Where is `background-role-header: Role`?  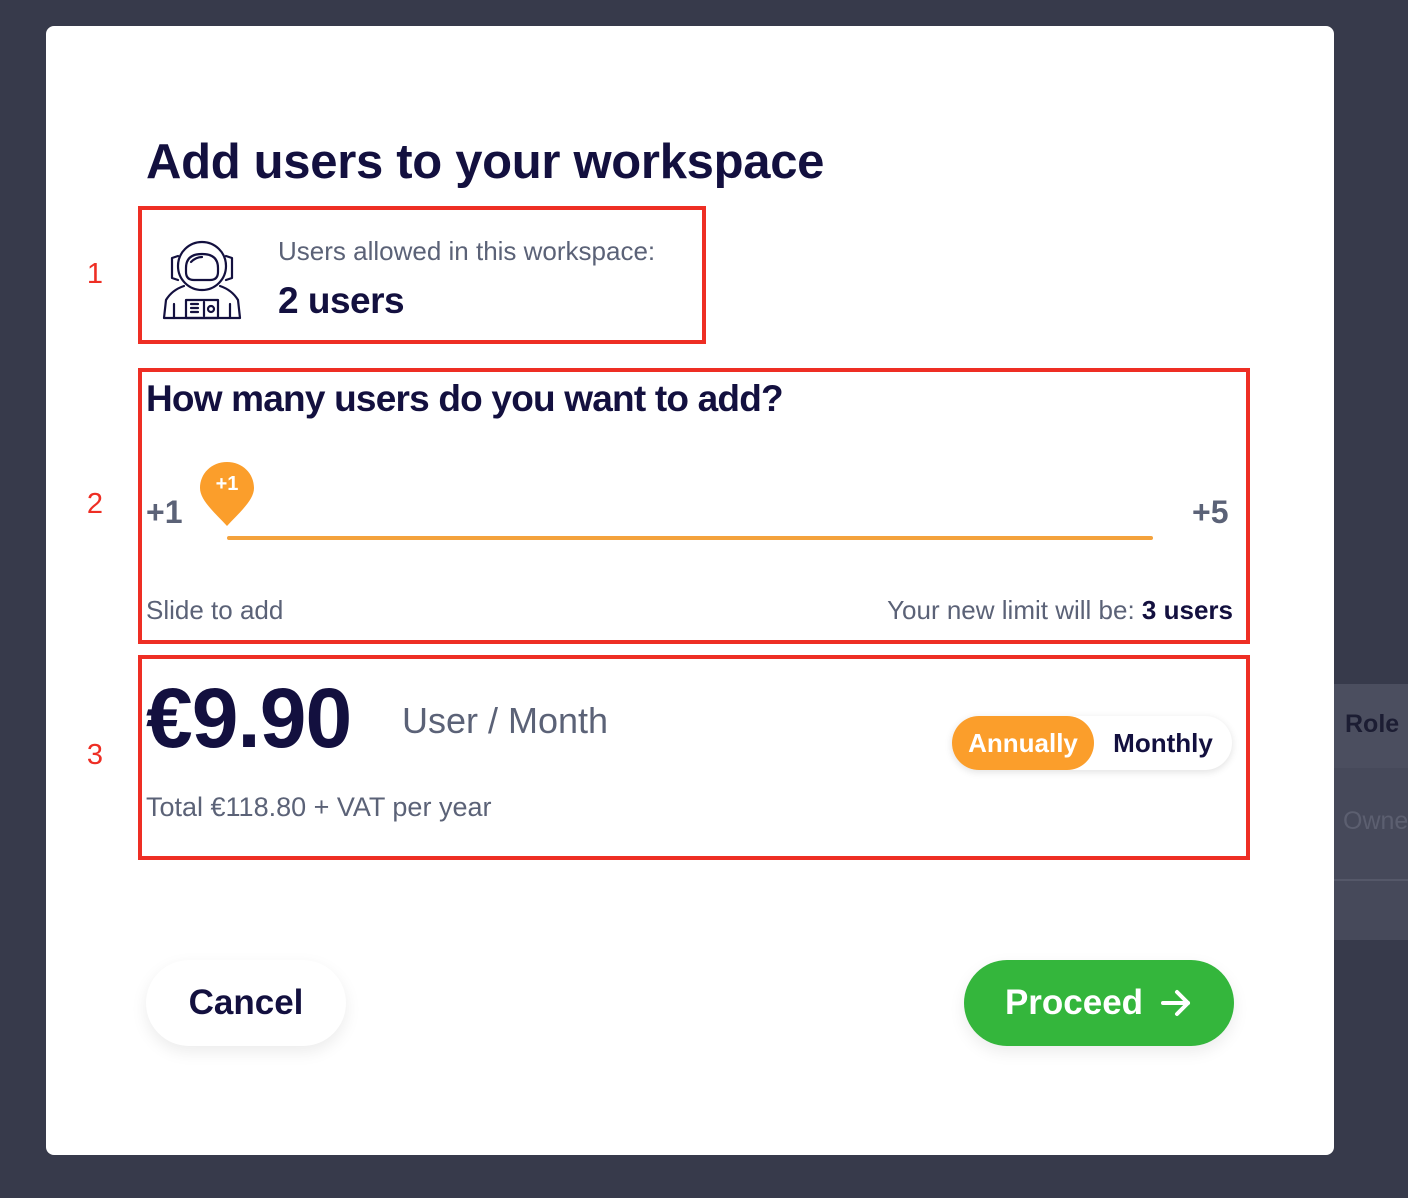
background-role-header: Role is located at coordinates (1372, 724).